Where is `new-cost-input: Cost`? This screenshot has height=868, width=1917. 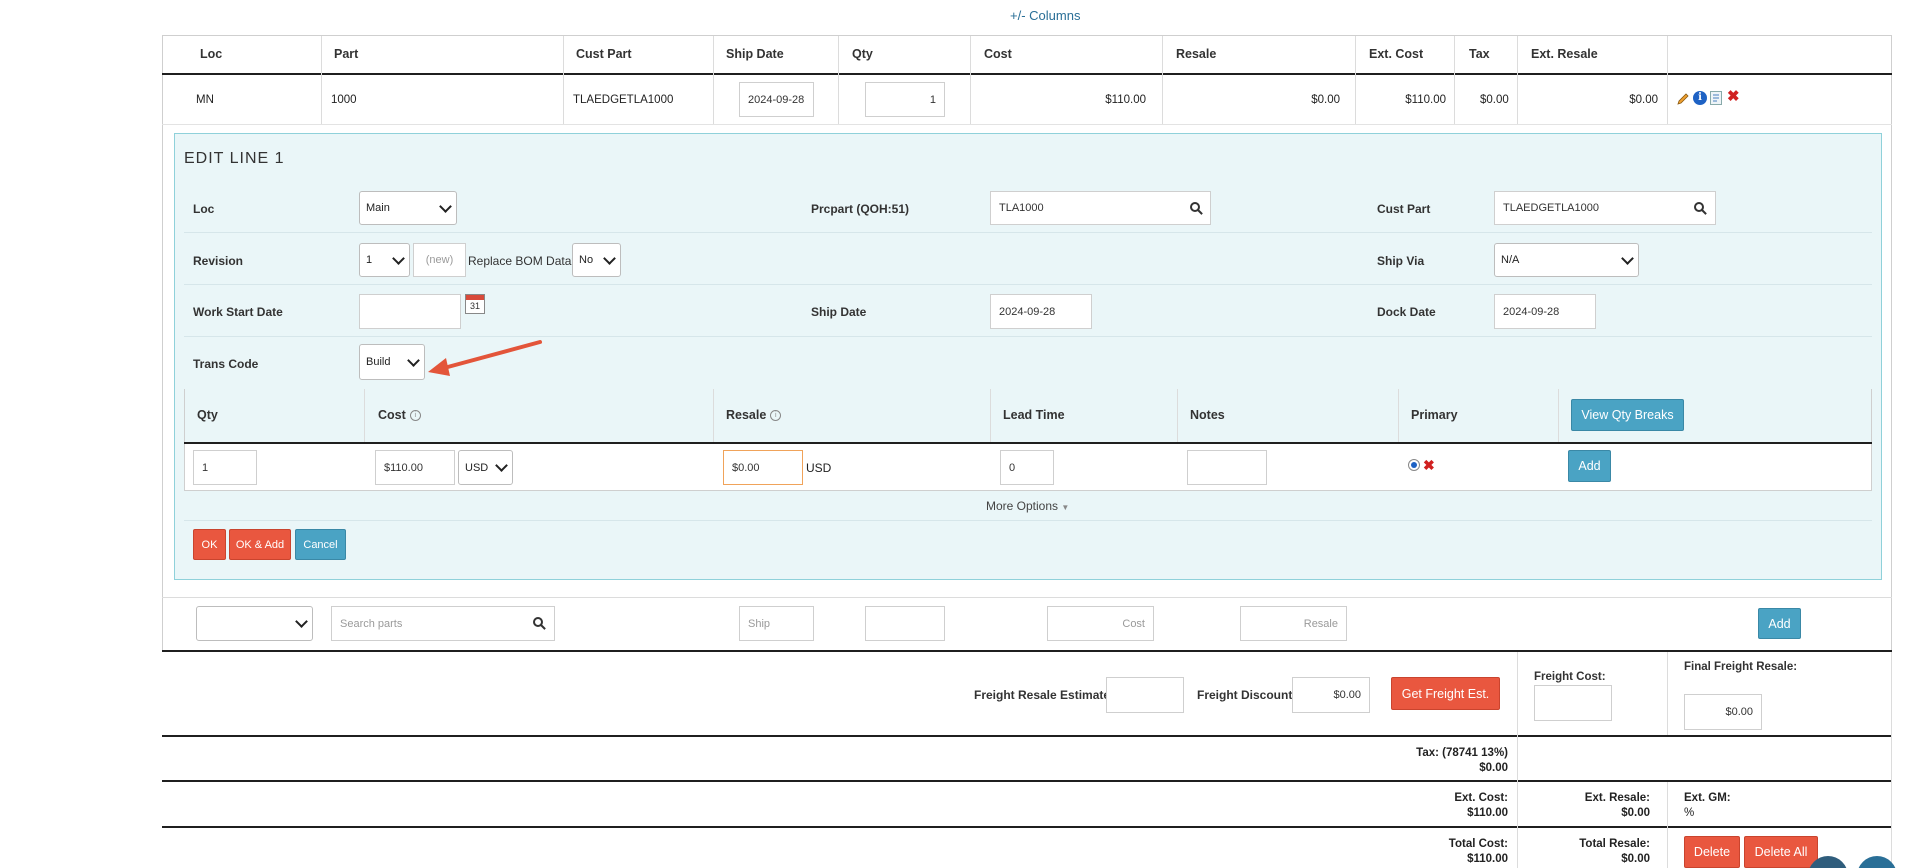 new-cost-input: Cost is located at coordinates (1100, 623).